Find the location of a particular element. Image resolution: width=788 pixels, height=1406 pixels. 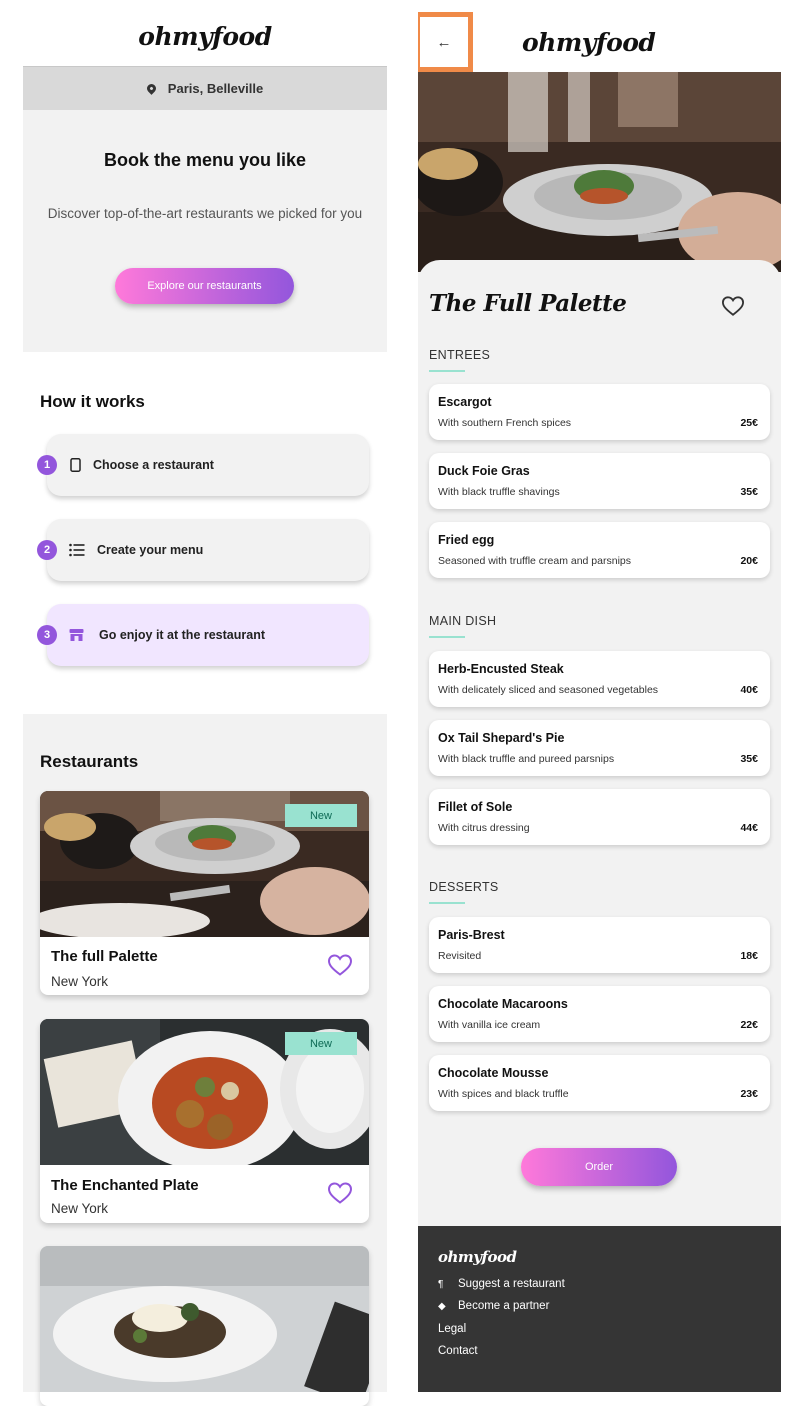

handshake-icon: ◆ is located at coordinates (442, 1306).